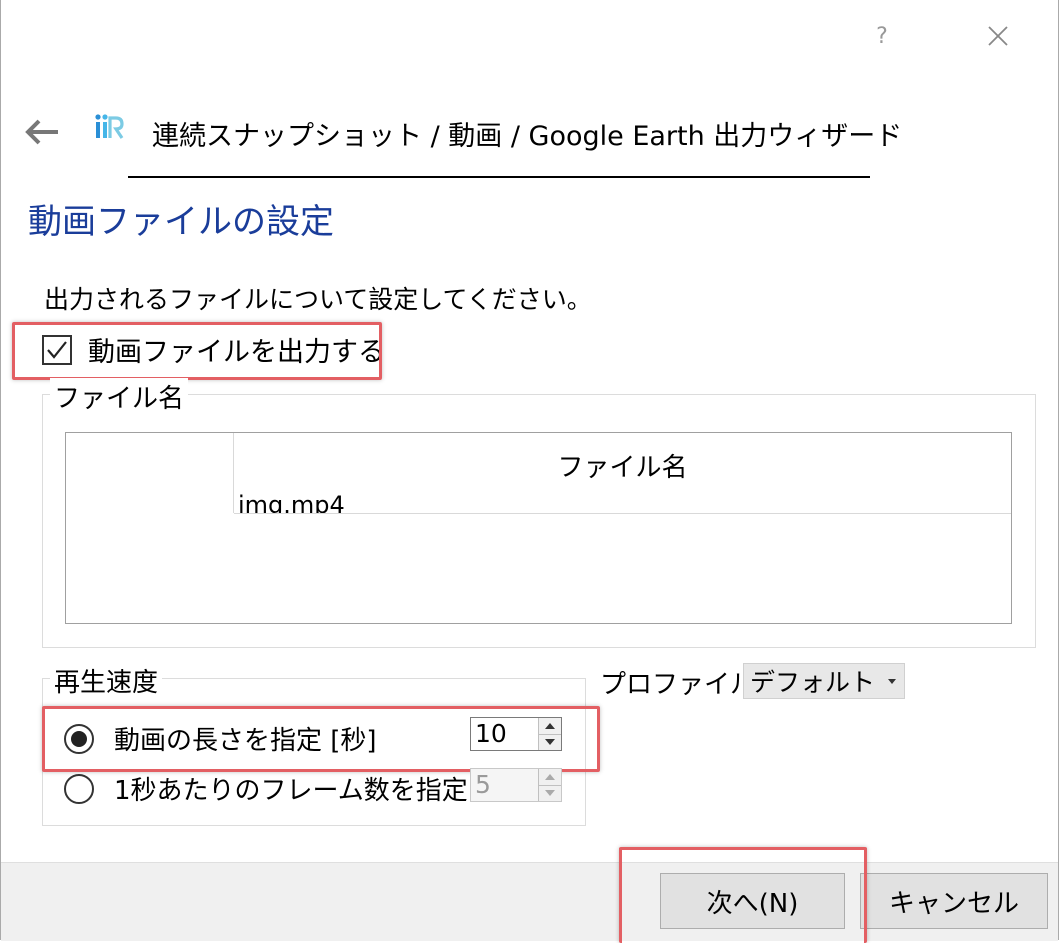  I want to click on radio-duration-label: 動画の長さを指定 [秒], so click(245, 741).